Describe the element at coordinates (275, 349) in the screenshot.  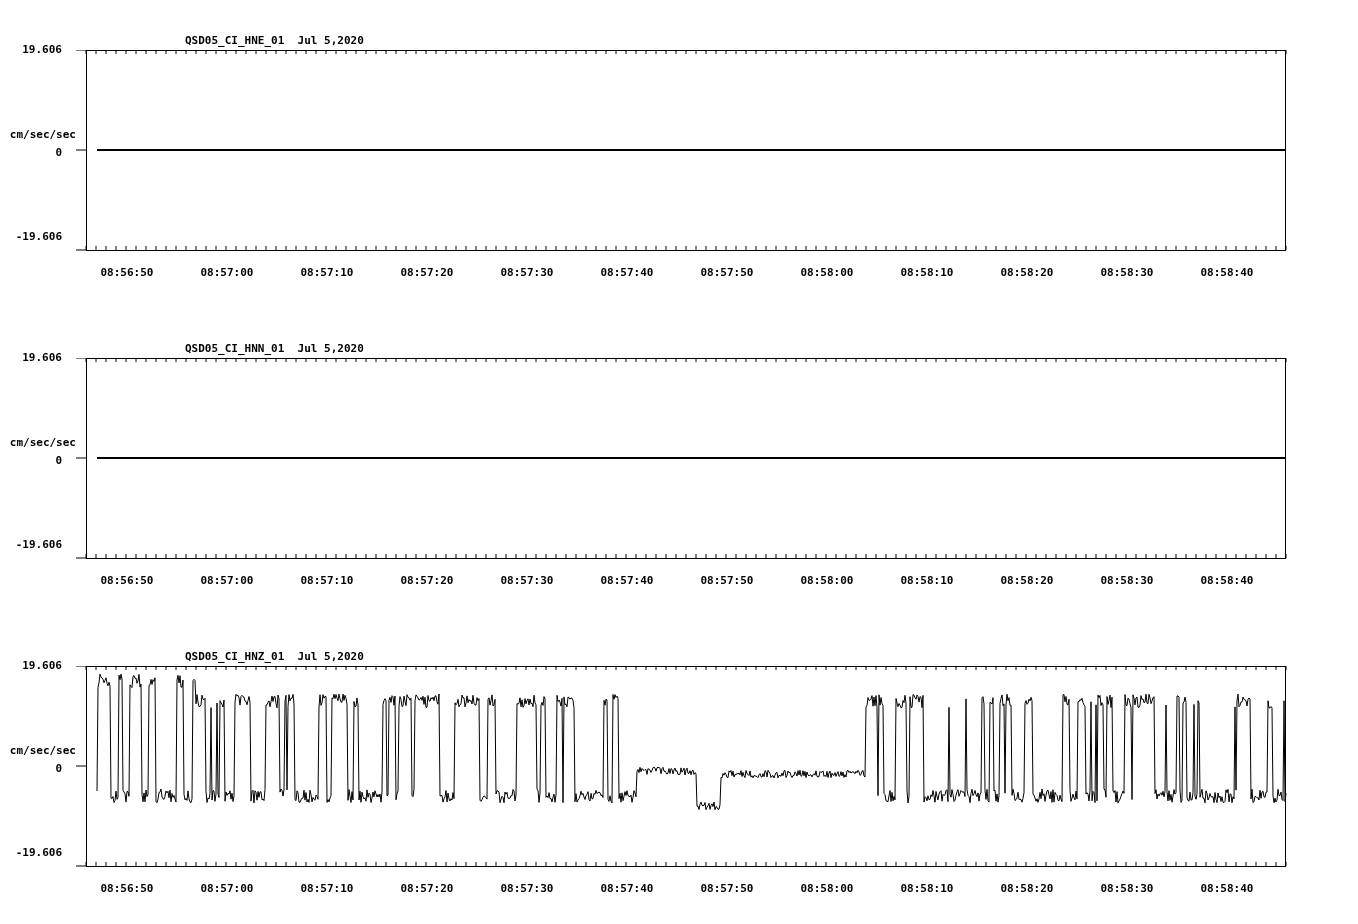
I see `plot-title: QSD05_CI_HNN_01 Jul 5,2020` at that location.